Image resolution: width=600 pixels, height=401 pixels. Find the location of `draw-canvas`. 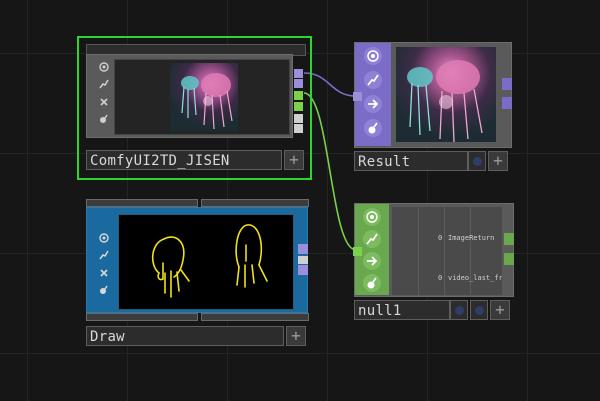

draw-canvas is located at coordinates (206, 262).